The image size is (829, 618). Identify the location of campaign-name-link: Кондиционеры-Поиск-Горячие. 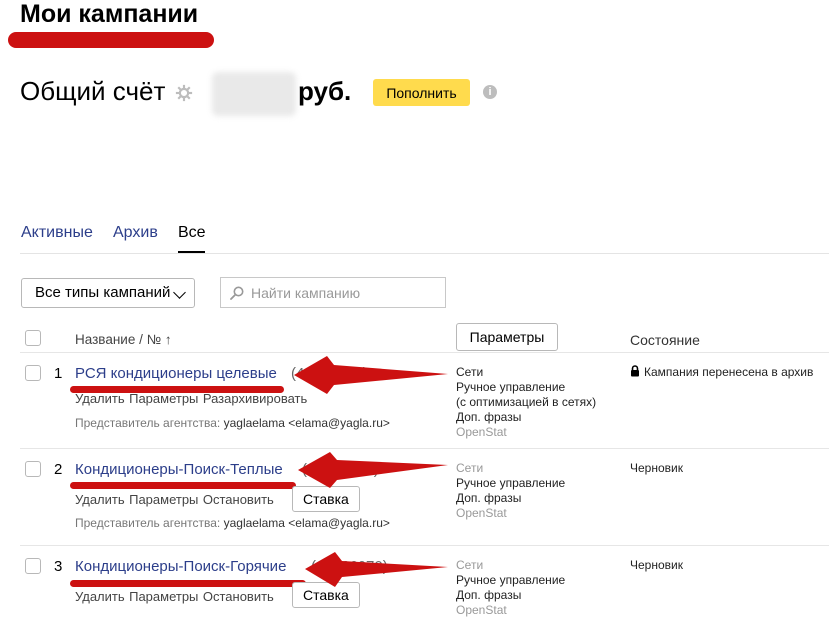
(180, 566).